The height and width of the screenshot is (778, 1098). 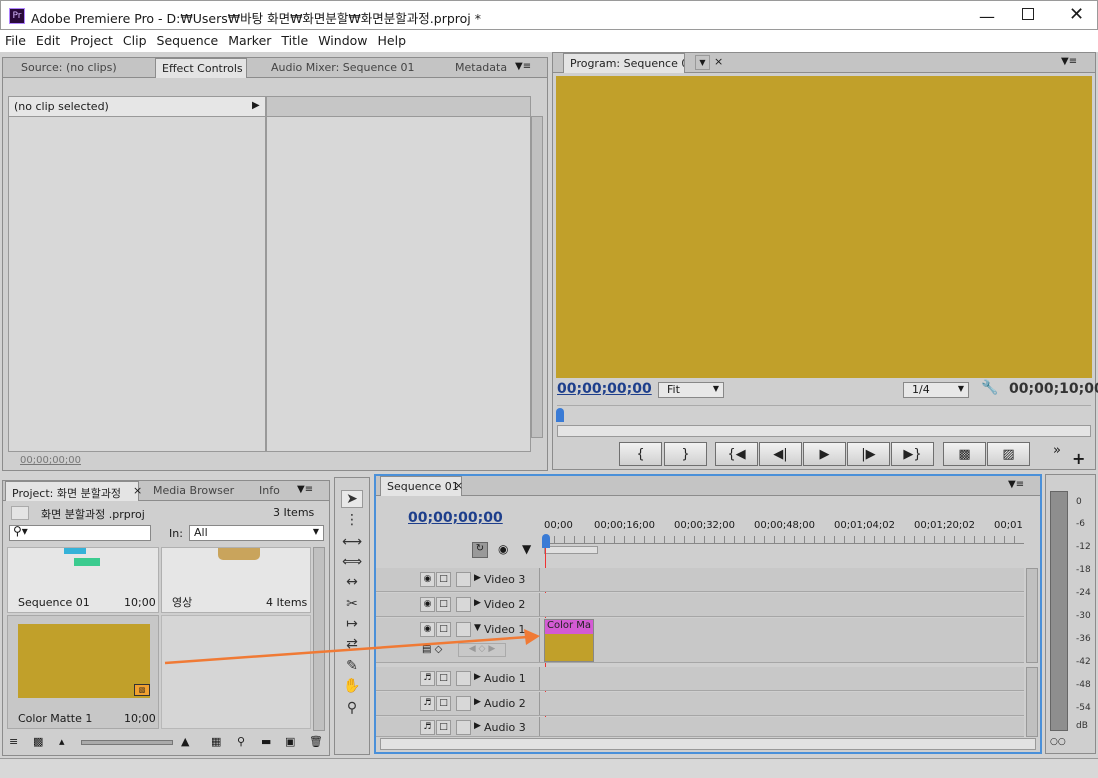 What do you see at coordinates (455, 518) in the screenshot?
I see `timeline-current-timecode: 00;00;00;00` at bounding box center [455, 518].